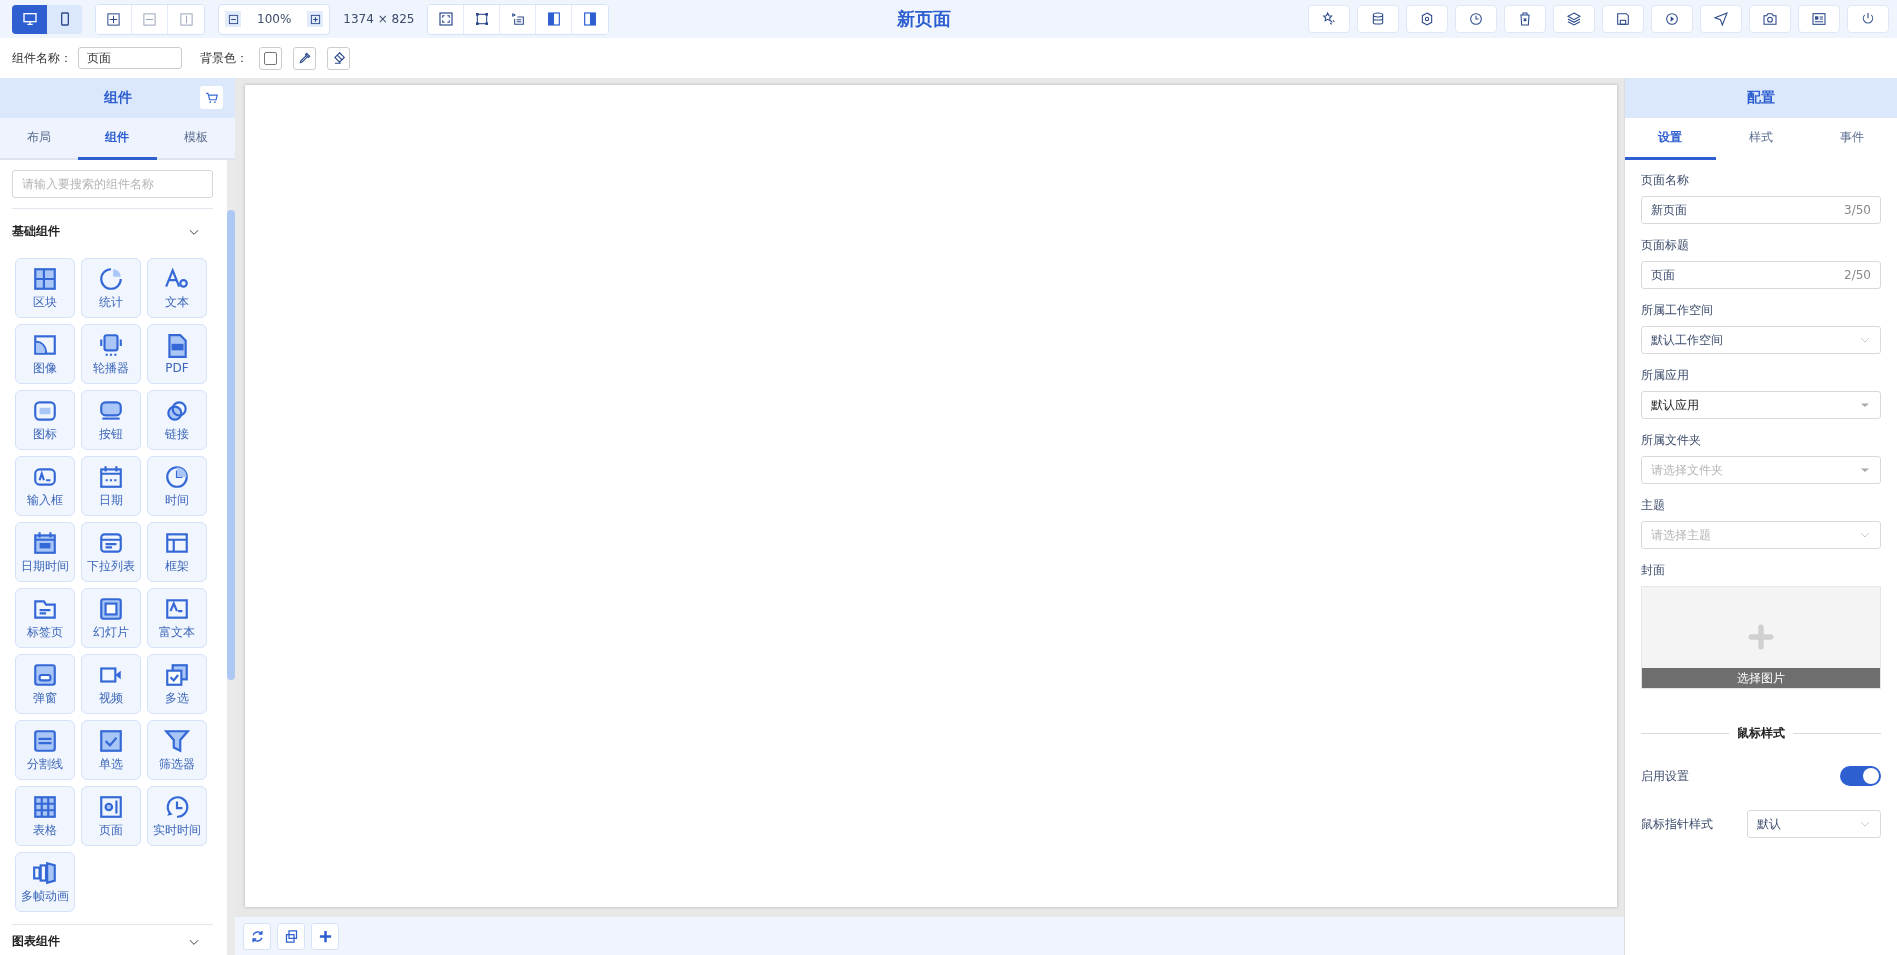  Describe the element at coordinates (177, 354) in the screenshot. I see `component-tile: PDF` at that location.